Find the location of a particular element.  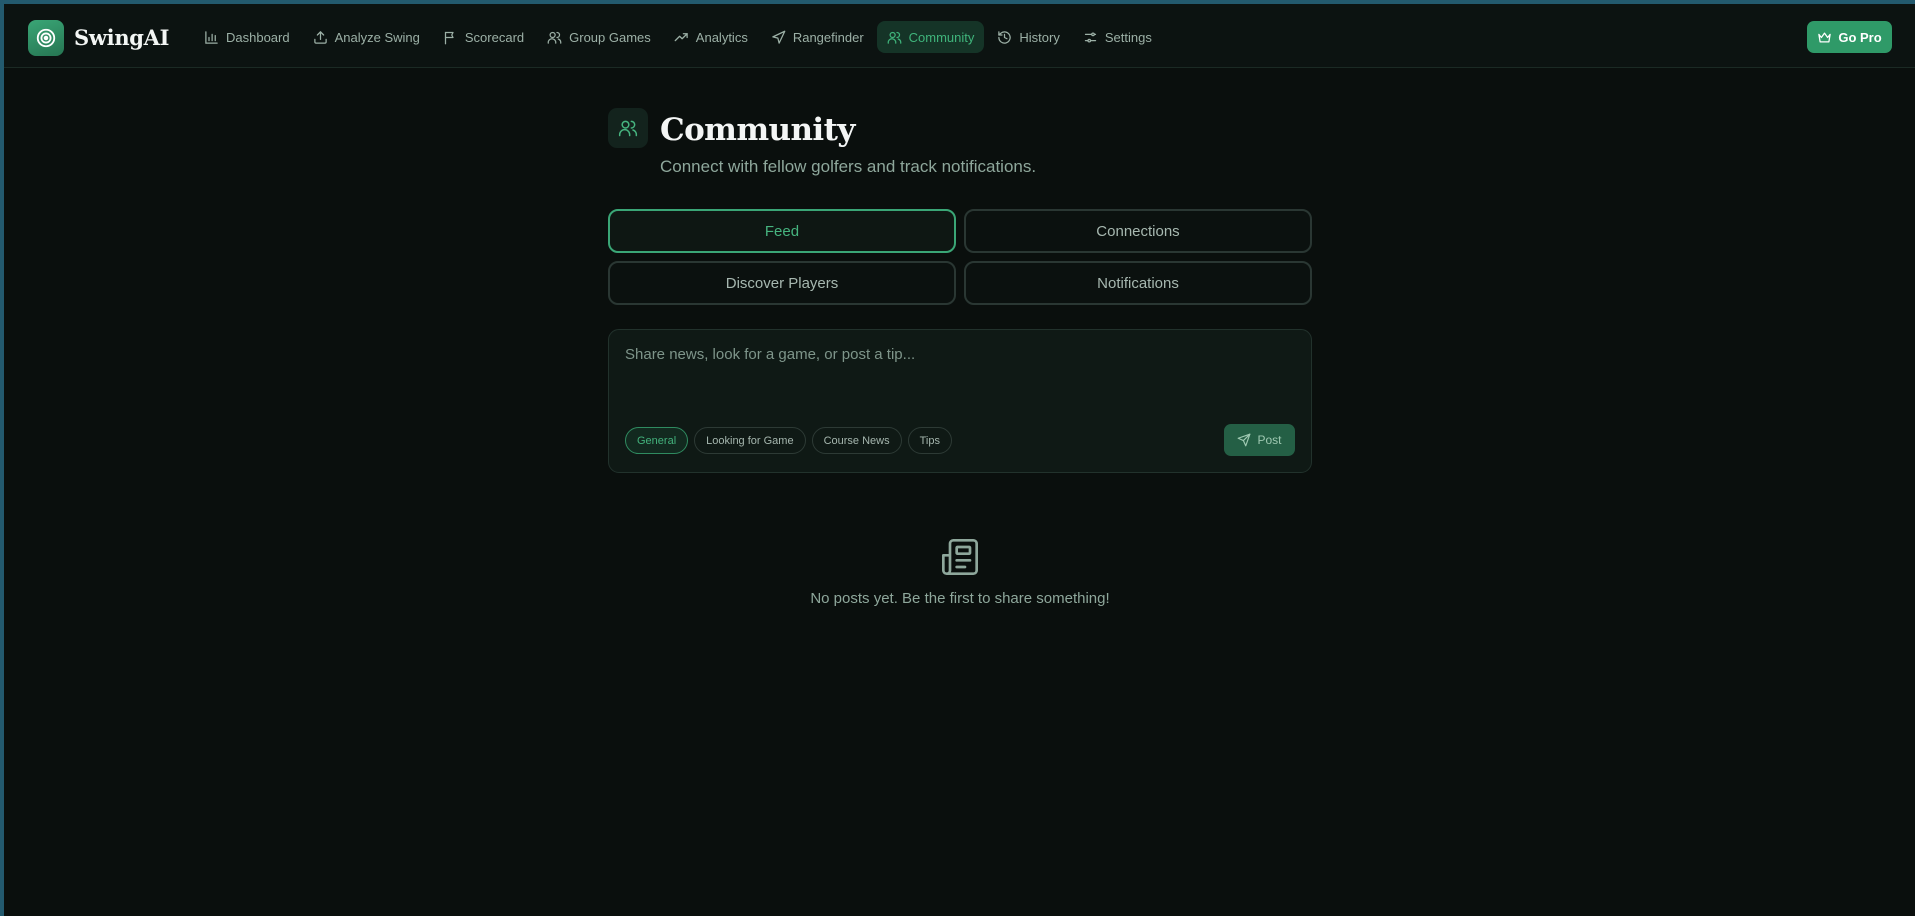

app-logo: SwingAI is located at coordinates (99, 37).